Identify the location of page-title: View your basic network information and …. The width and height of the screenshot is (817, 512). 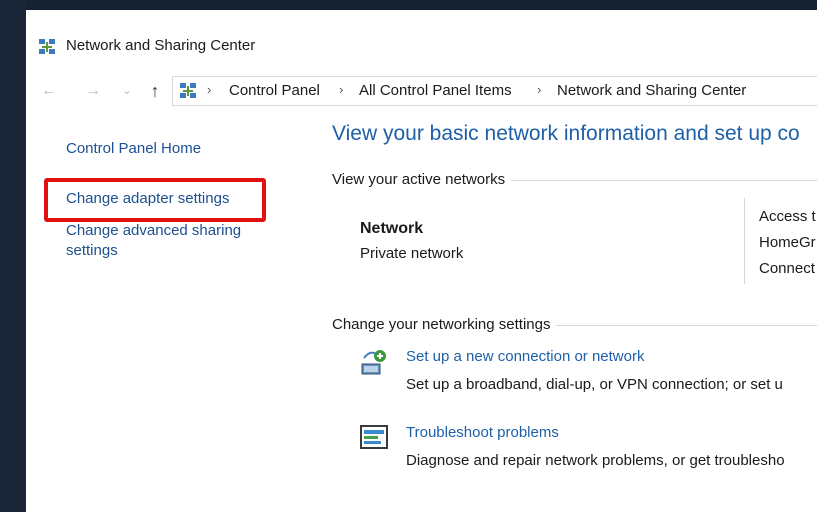
(566, 133).